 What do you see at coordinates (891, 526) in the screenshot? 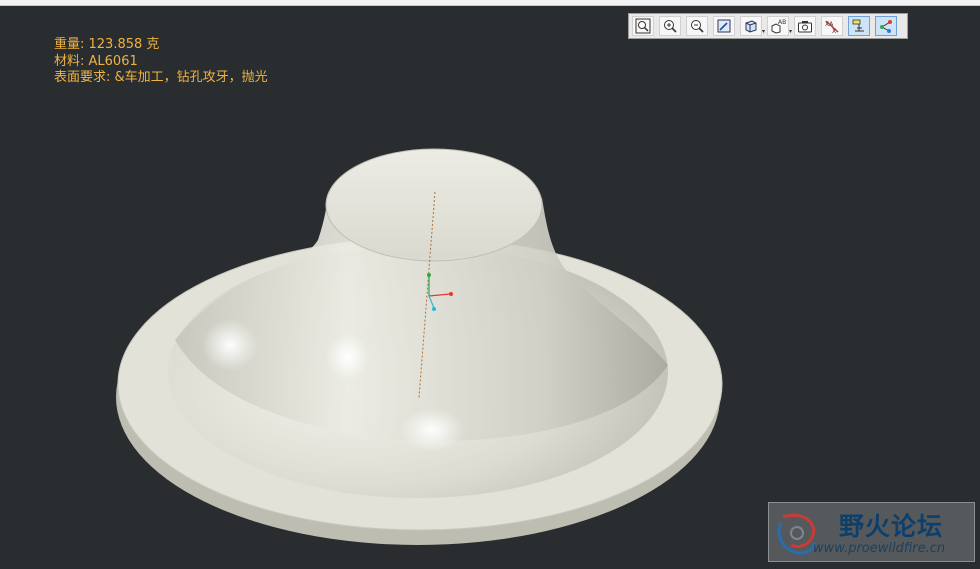
I see `watermark-title: 野火论坛` at bounding box center [891, 526].